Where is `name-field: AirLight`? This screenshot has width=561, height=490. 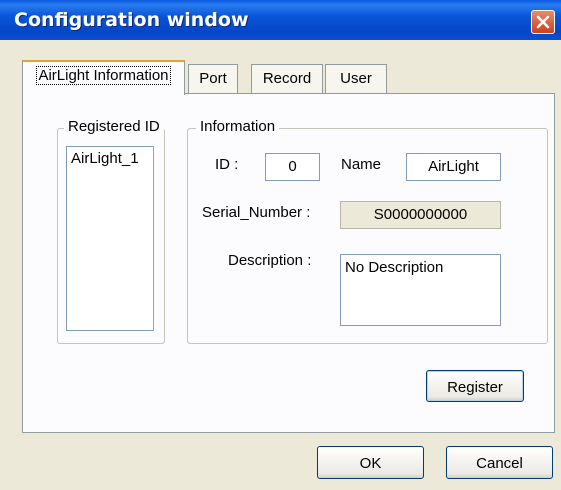
name-field: AirLight is located at coordinates (453, 167).